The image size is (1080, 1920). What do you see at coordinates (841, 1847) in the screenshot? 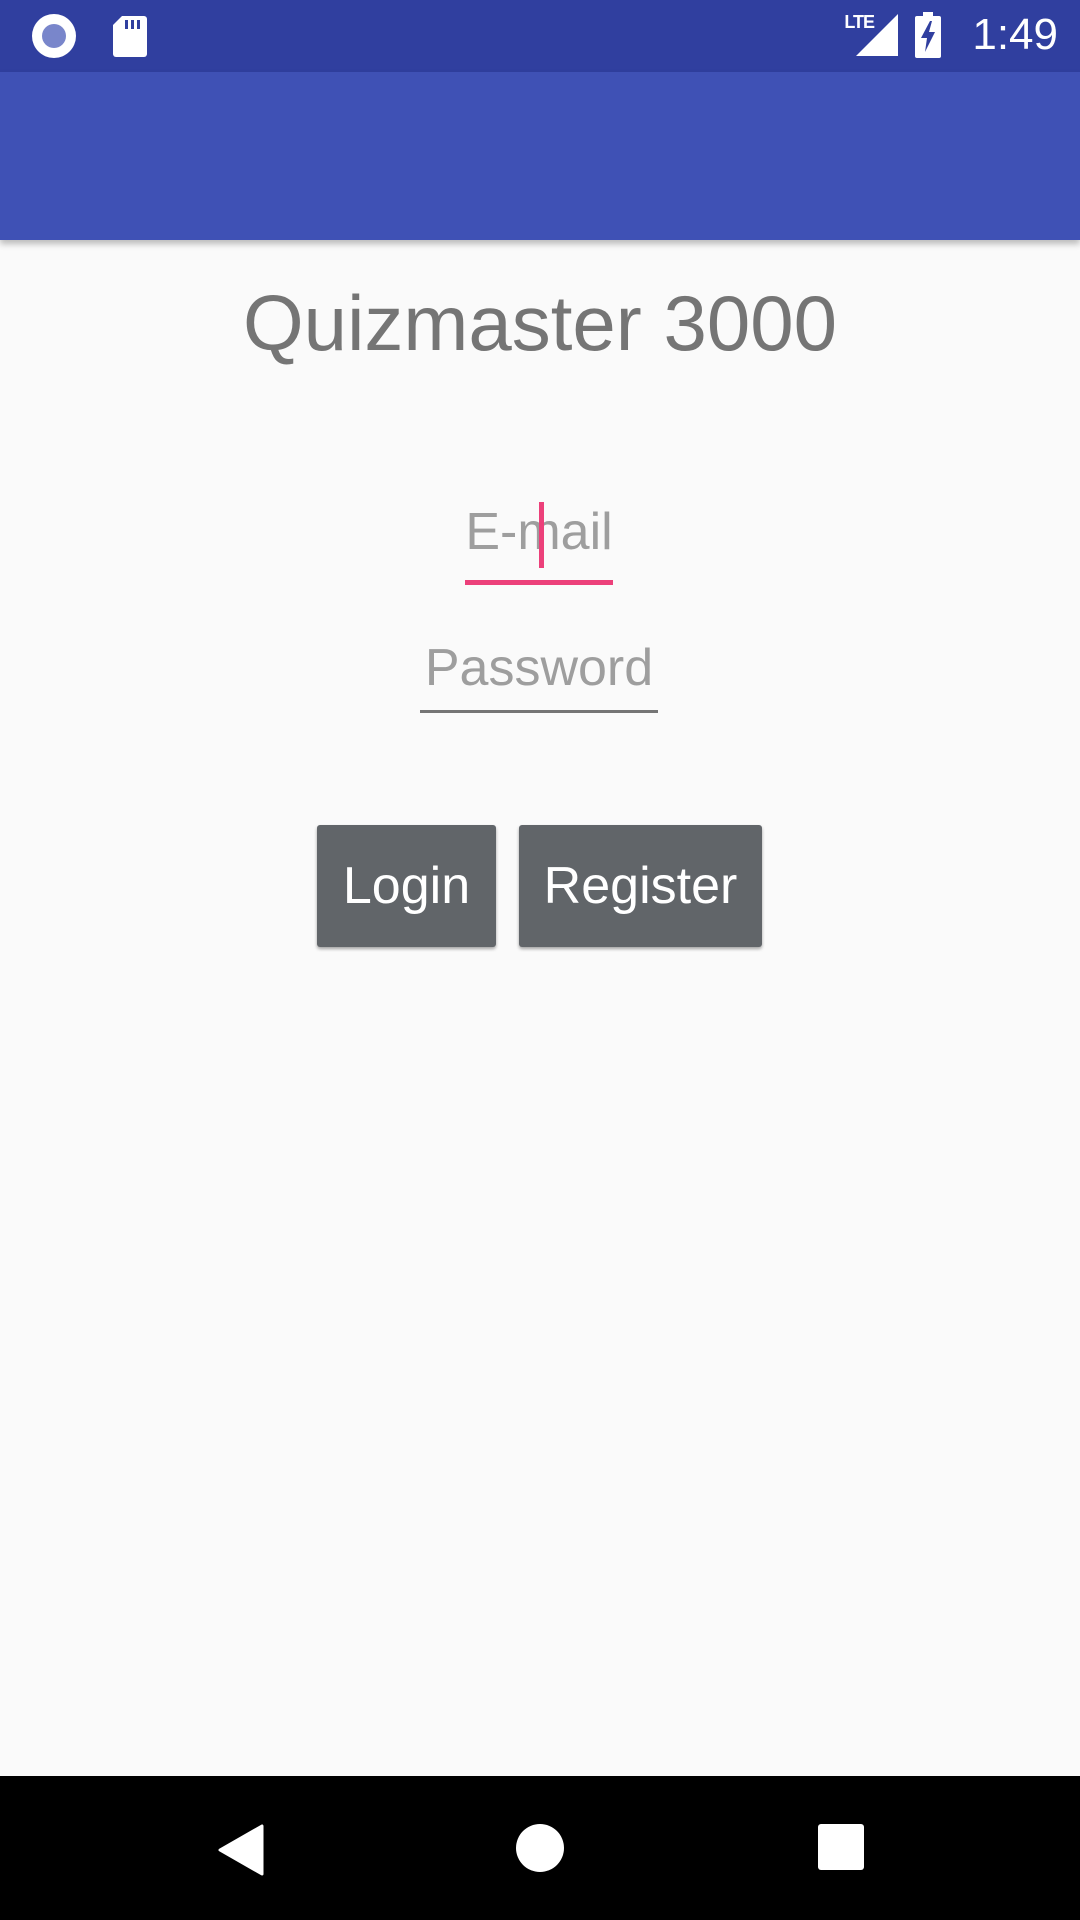
I see `recents-icon` at bounding box center [841, 1847].